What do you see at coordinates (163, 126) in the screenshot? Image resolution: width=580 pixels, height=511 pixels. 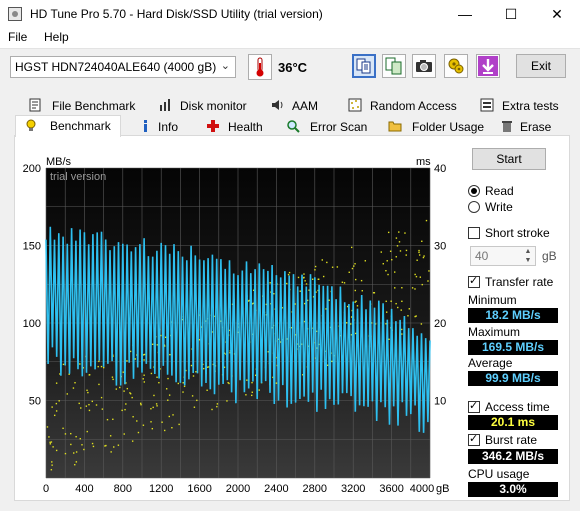 I see `tab-info: Info` at bounding box center [163, 126].